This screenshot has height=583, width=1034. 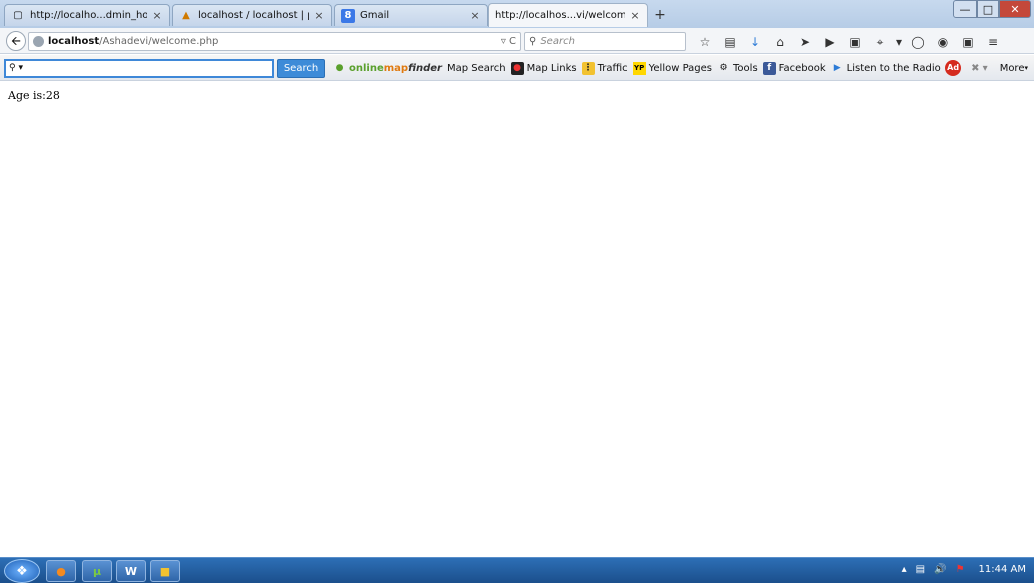 What do you see at coordinates (425, 68) in the screenshot?
I see `logo-text-3: finder` at bounding box center [425, 68].